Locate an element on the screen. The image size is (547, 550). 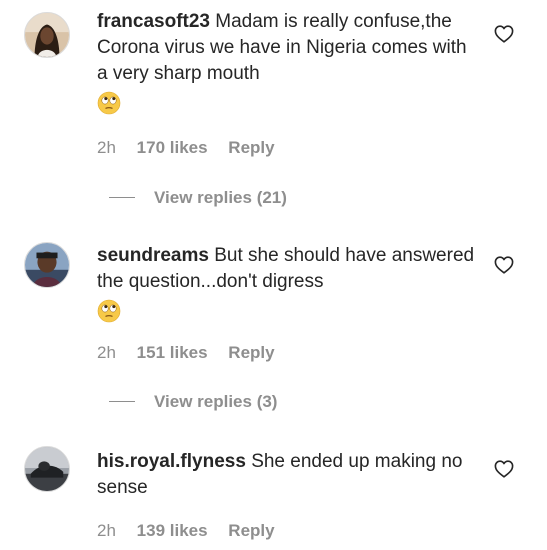
comment-meta: 2h 170 likes Reply is located at coordinates (194, 148).